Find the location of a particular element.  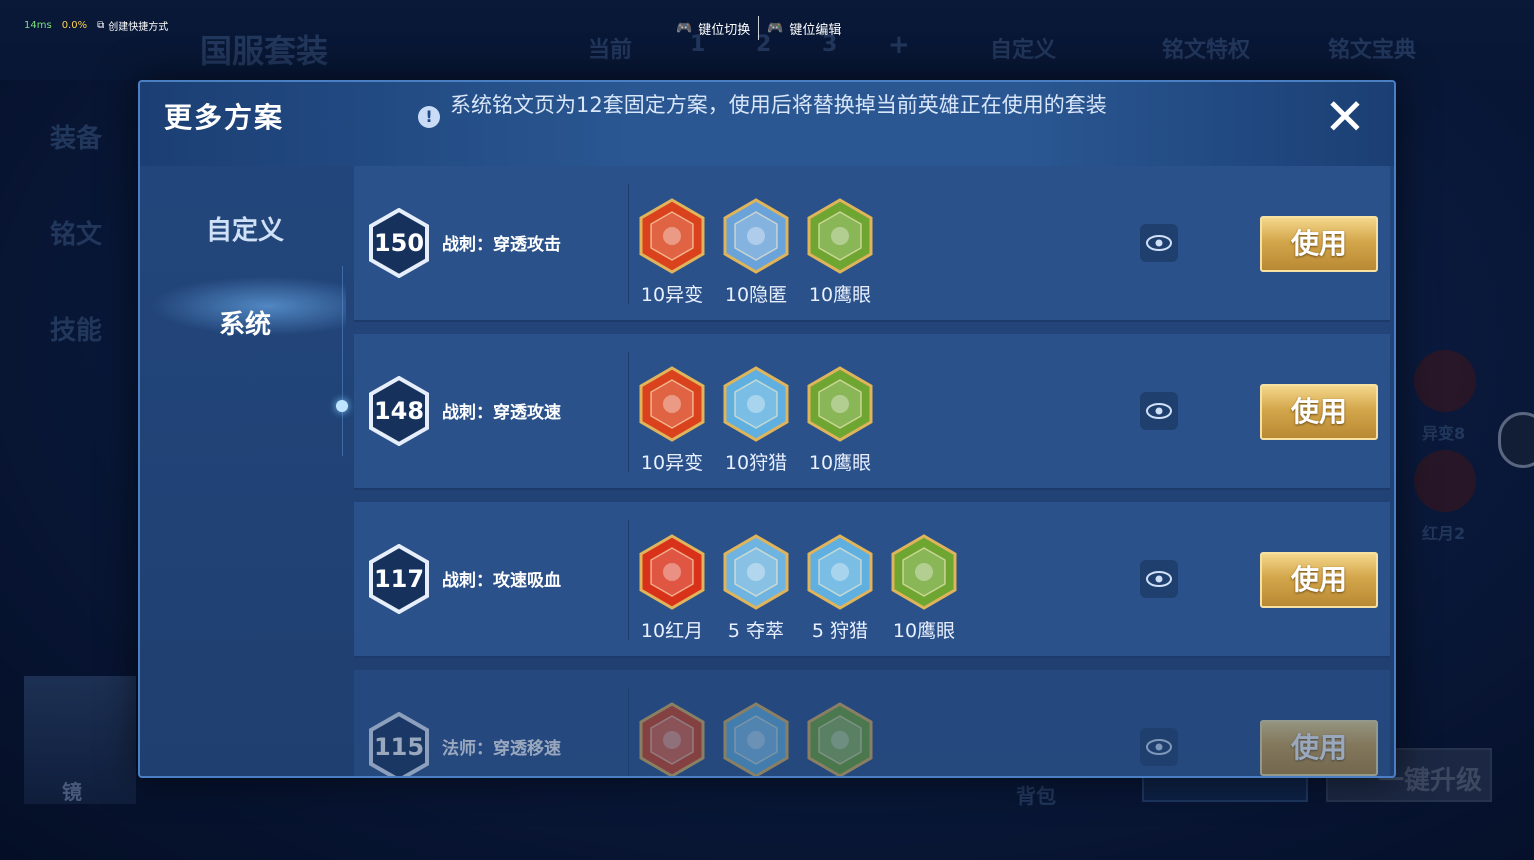

rune-set: 10红月 5 夺萃 5 狩猎 10鹰眼 is located at coordinates (798, 588).